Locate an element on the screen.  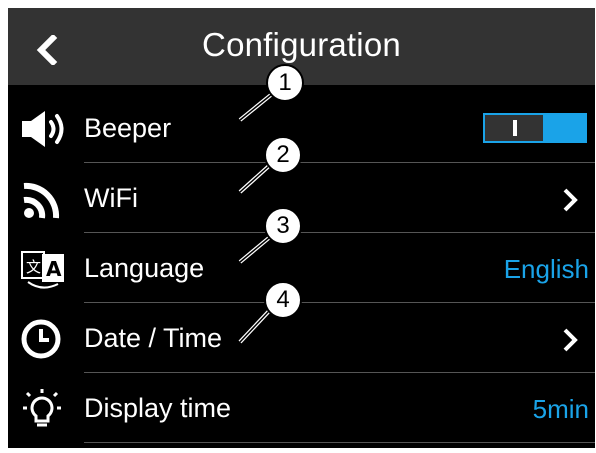
display-time-label: Display time is located at coordinates (158, 408).